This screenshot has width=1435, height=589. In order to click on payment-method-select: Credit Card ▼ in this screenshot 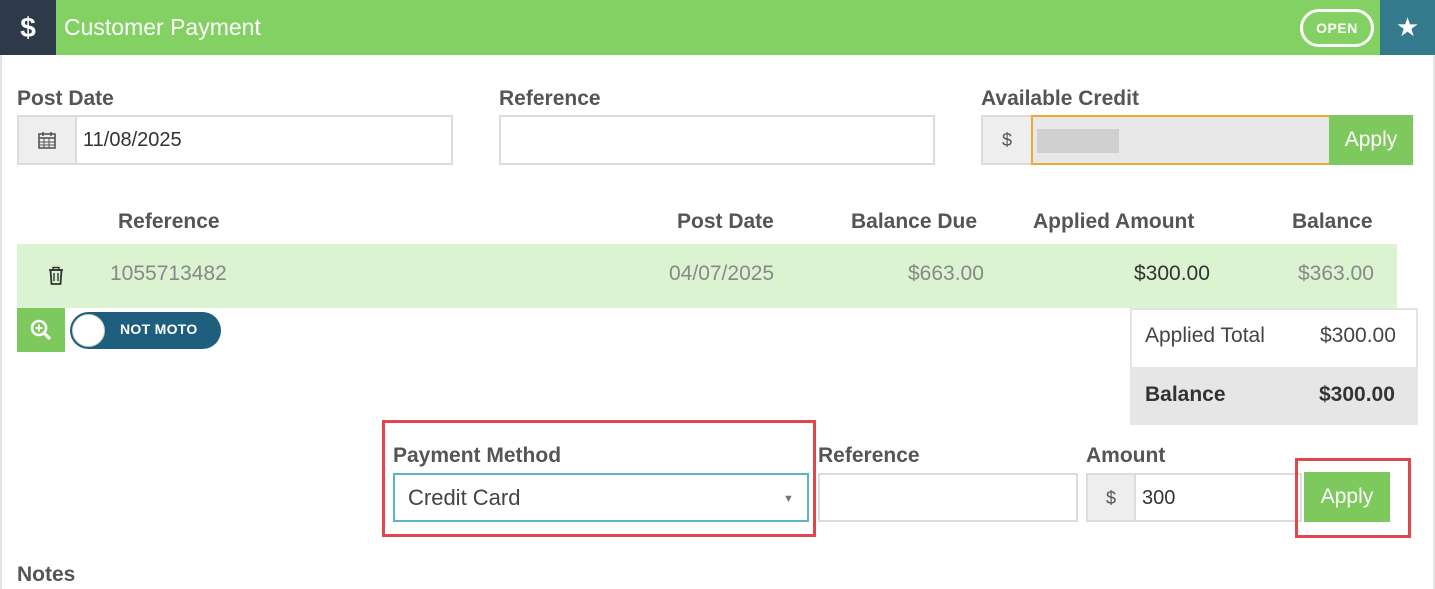, I will do `click(601, 497)`.